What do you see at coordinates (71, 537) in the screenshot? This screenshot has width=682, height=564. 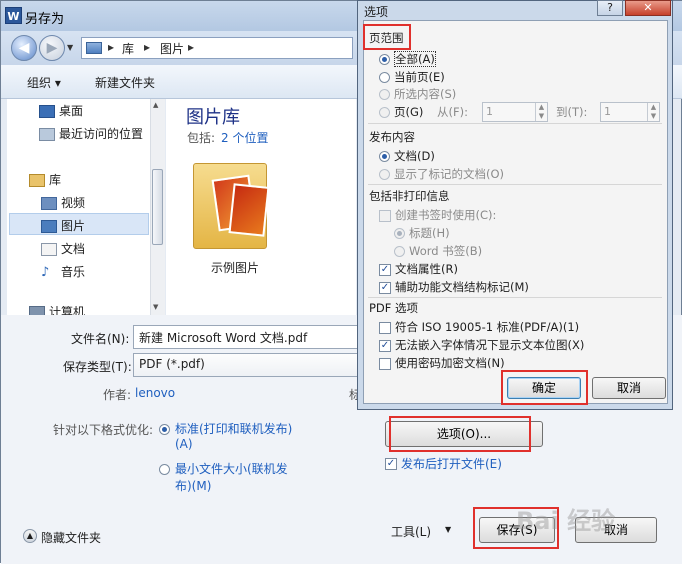 I see `hide-folders-link: 隐藏文件夹` at bounding box center [71, 537].